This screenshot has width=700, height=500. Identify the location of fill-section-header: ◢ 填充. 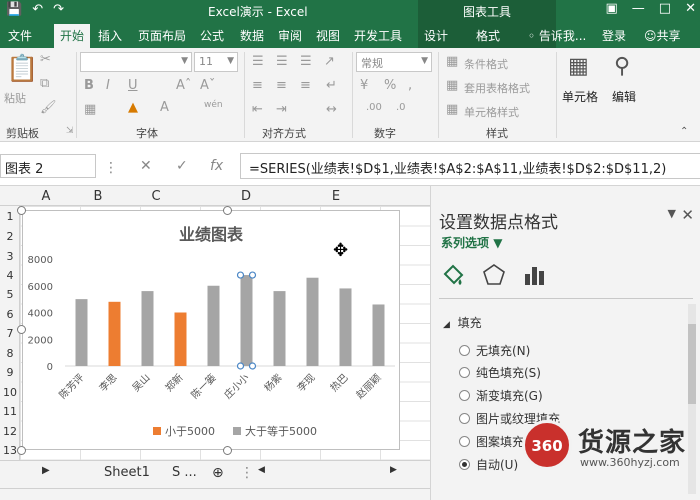
(462, 322).